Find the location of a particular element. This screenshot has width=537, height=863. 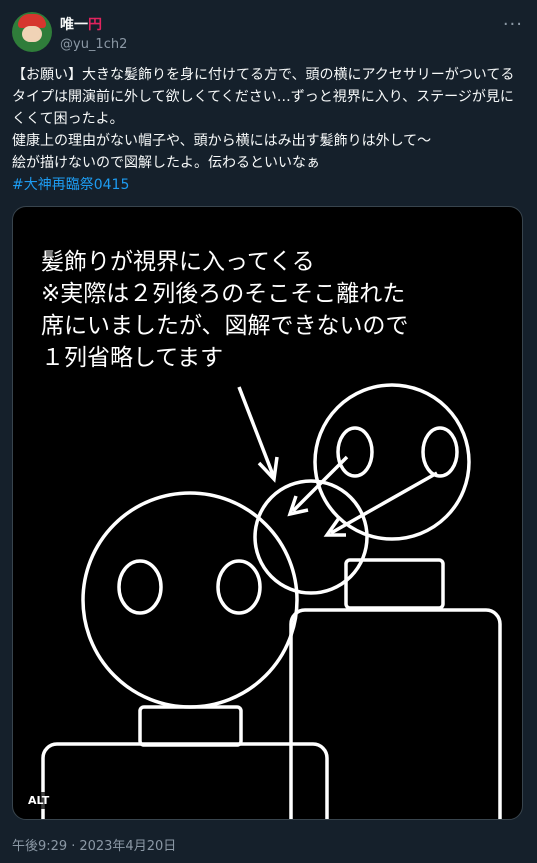

front-person-neck is located at coordinates (190, 726).